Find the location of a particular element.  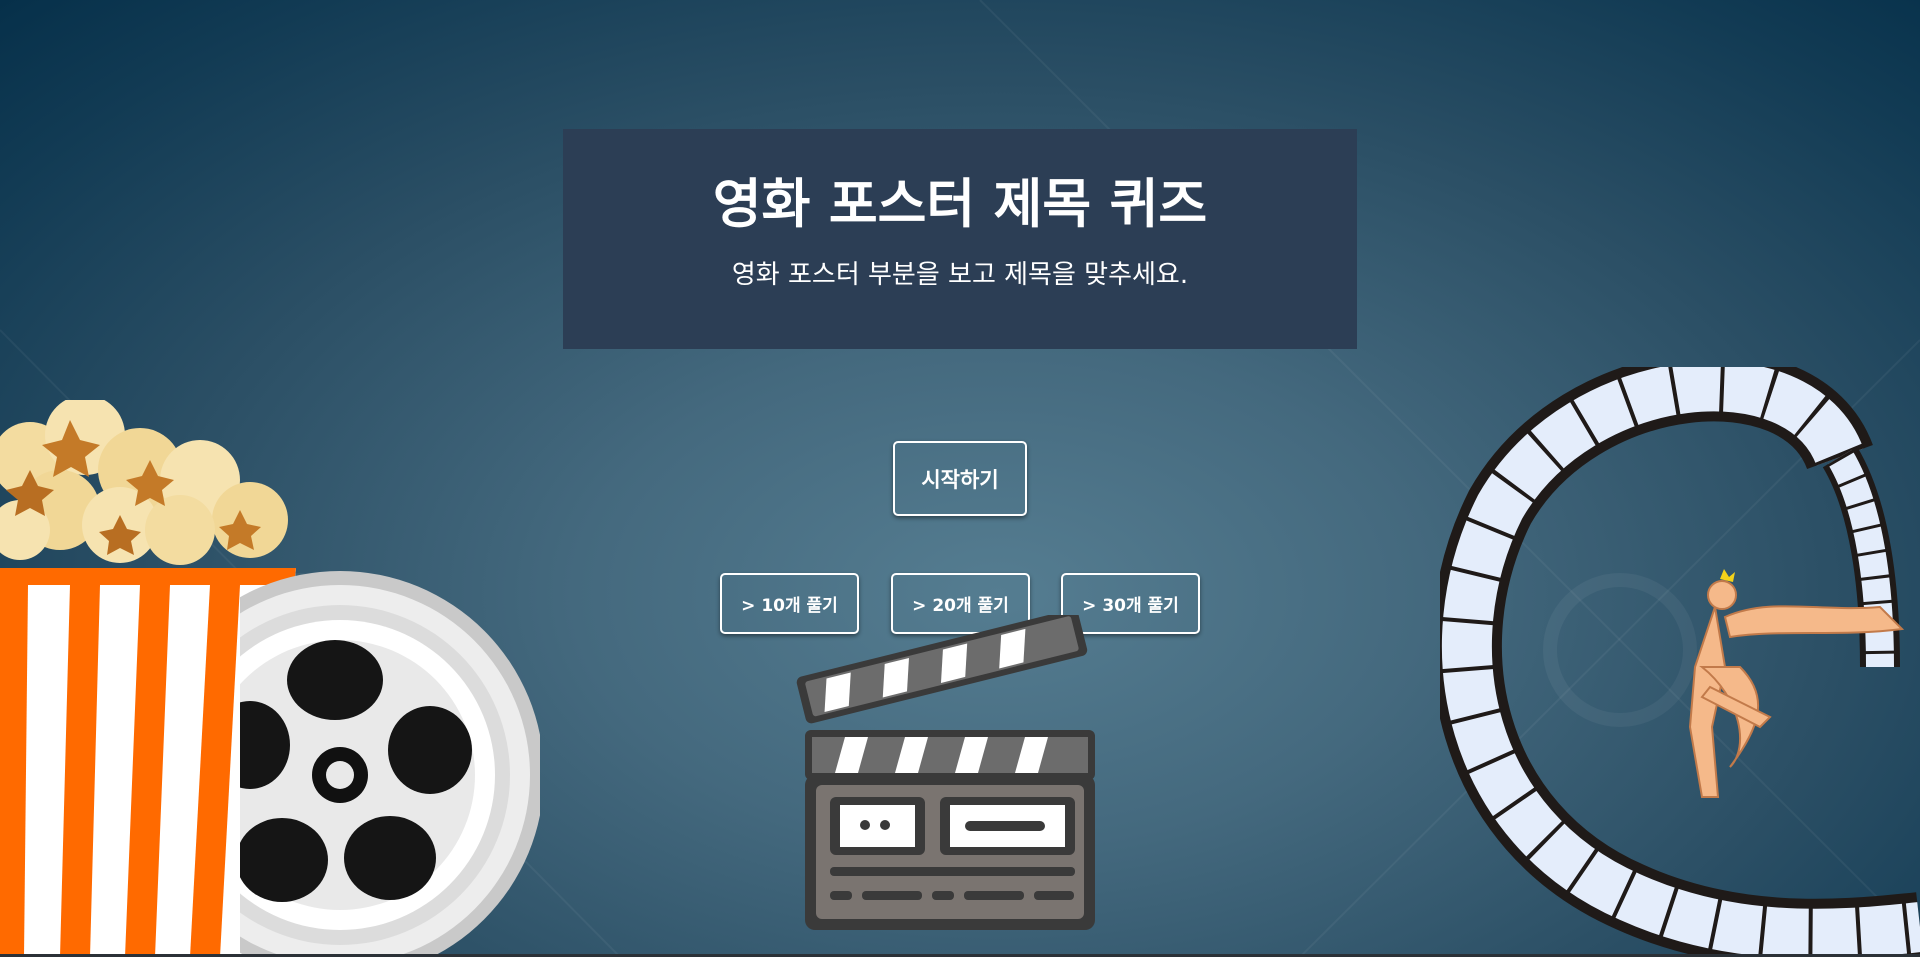

title-card: 영화 포스터 제목 퀴즈 영화 포스터 부분을 보고 제목을 맞추세요. is located at coordinates (960, 239).